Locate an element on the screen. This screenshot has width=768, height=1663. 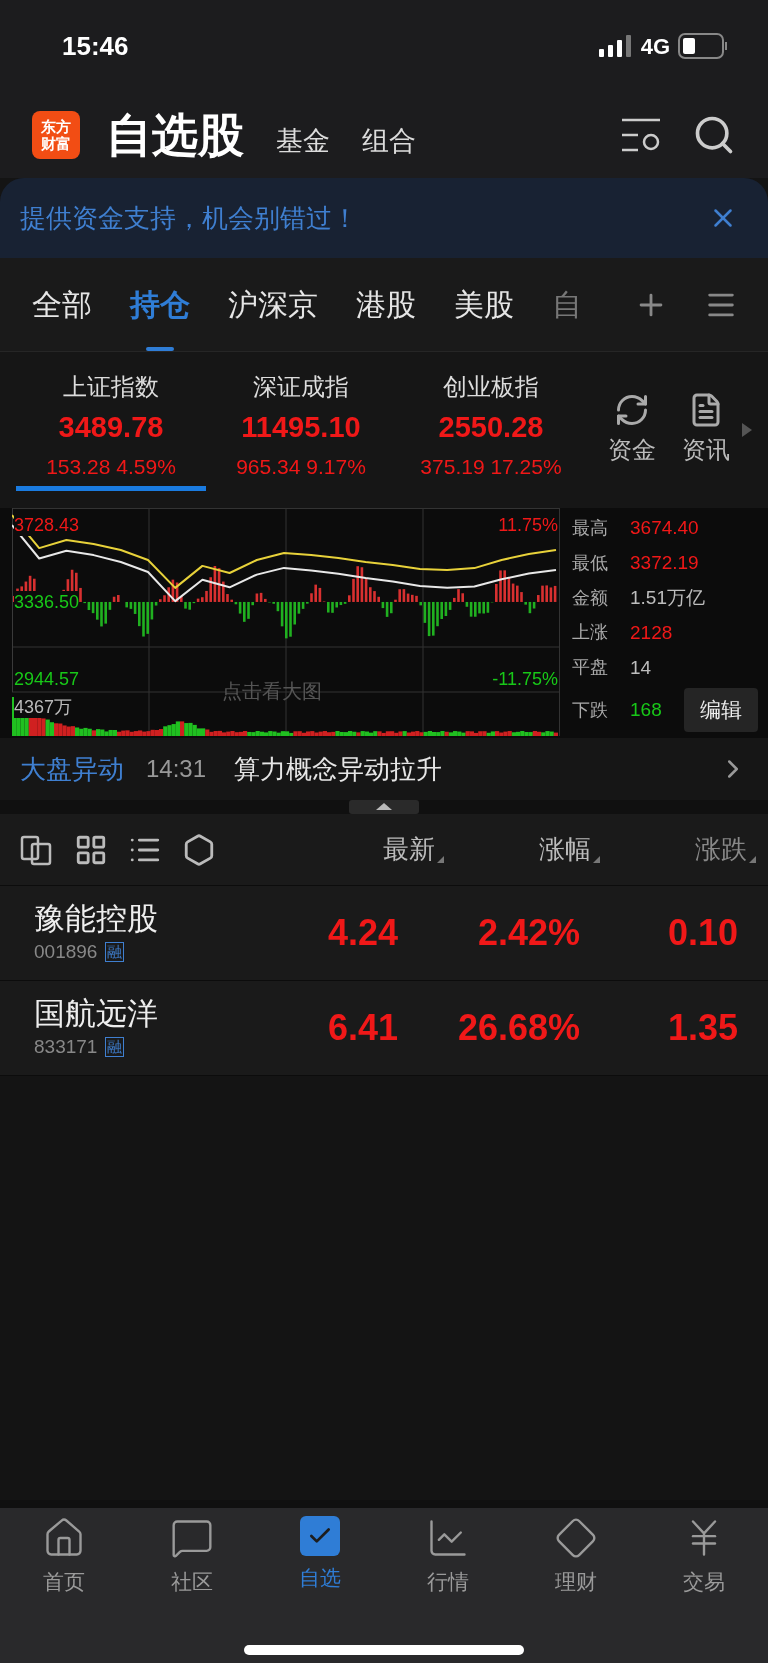
header-link: 基金 is located at coordinates (303, 141).